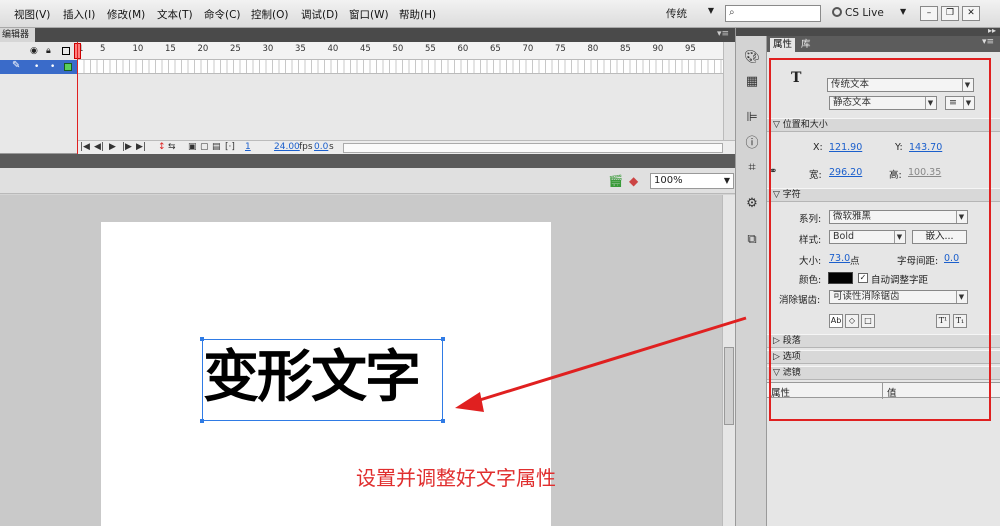 Image resolution: width=1000 pixels, height=526 pixels. What do you see at coordinates (66, 51) in the screenshot?
I see `outline-icon` at bounding box center [66, 51].